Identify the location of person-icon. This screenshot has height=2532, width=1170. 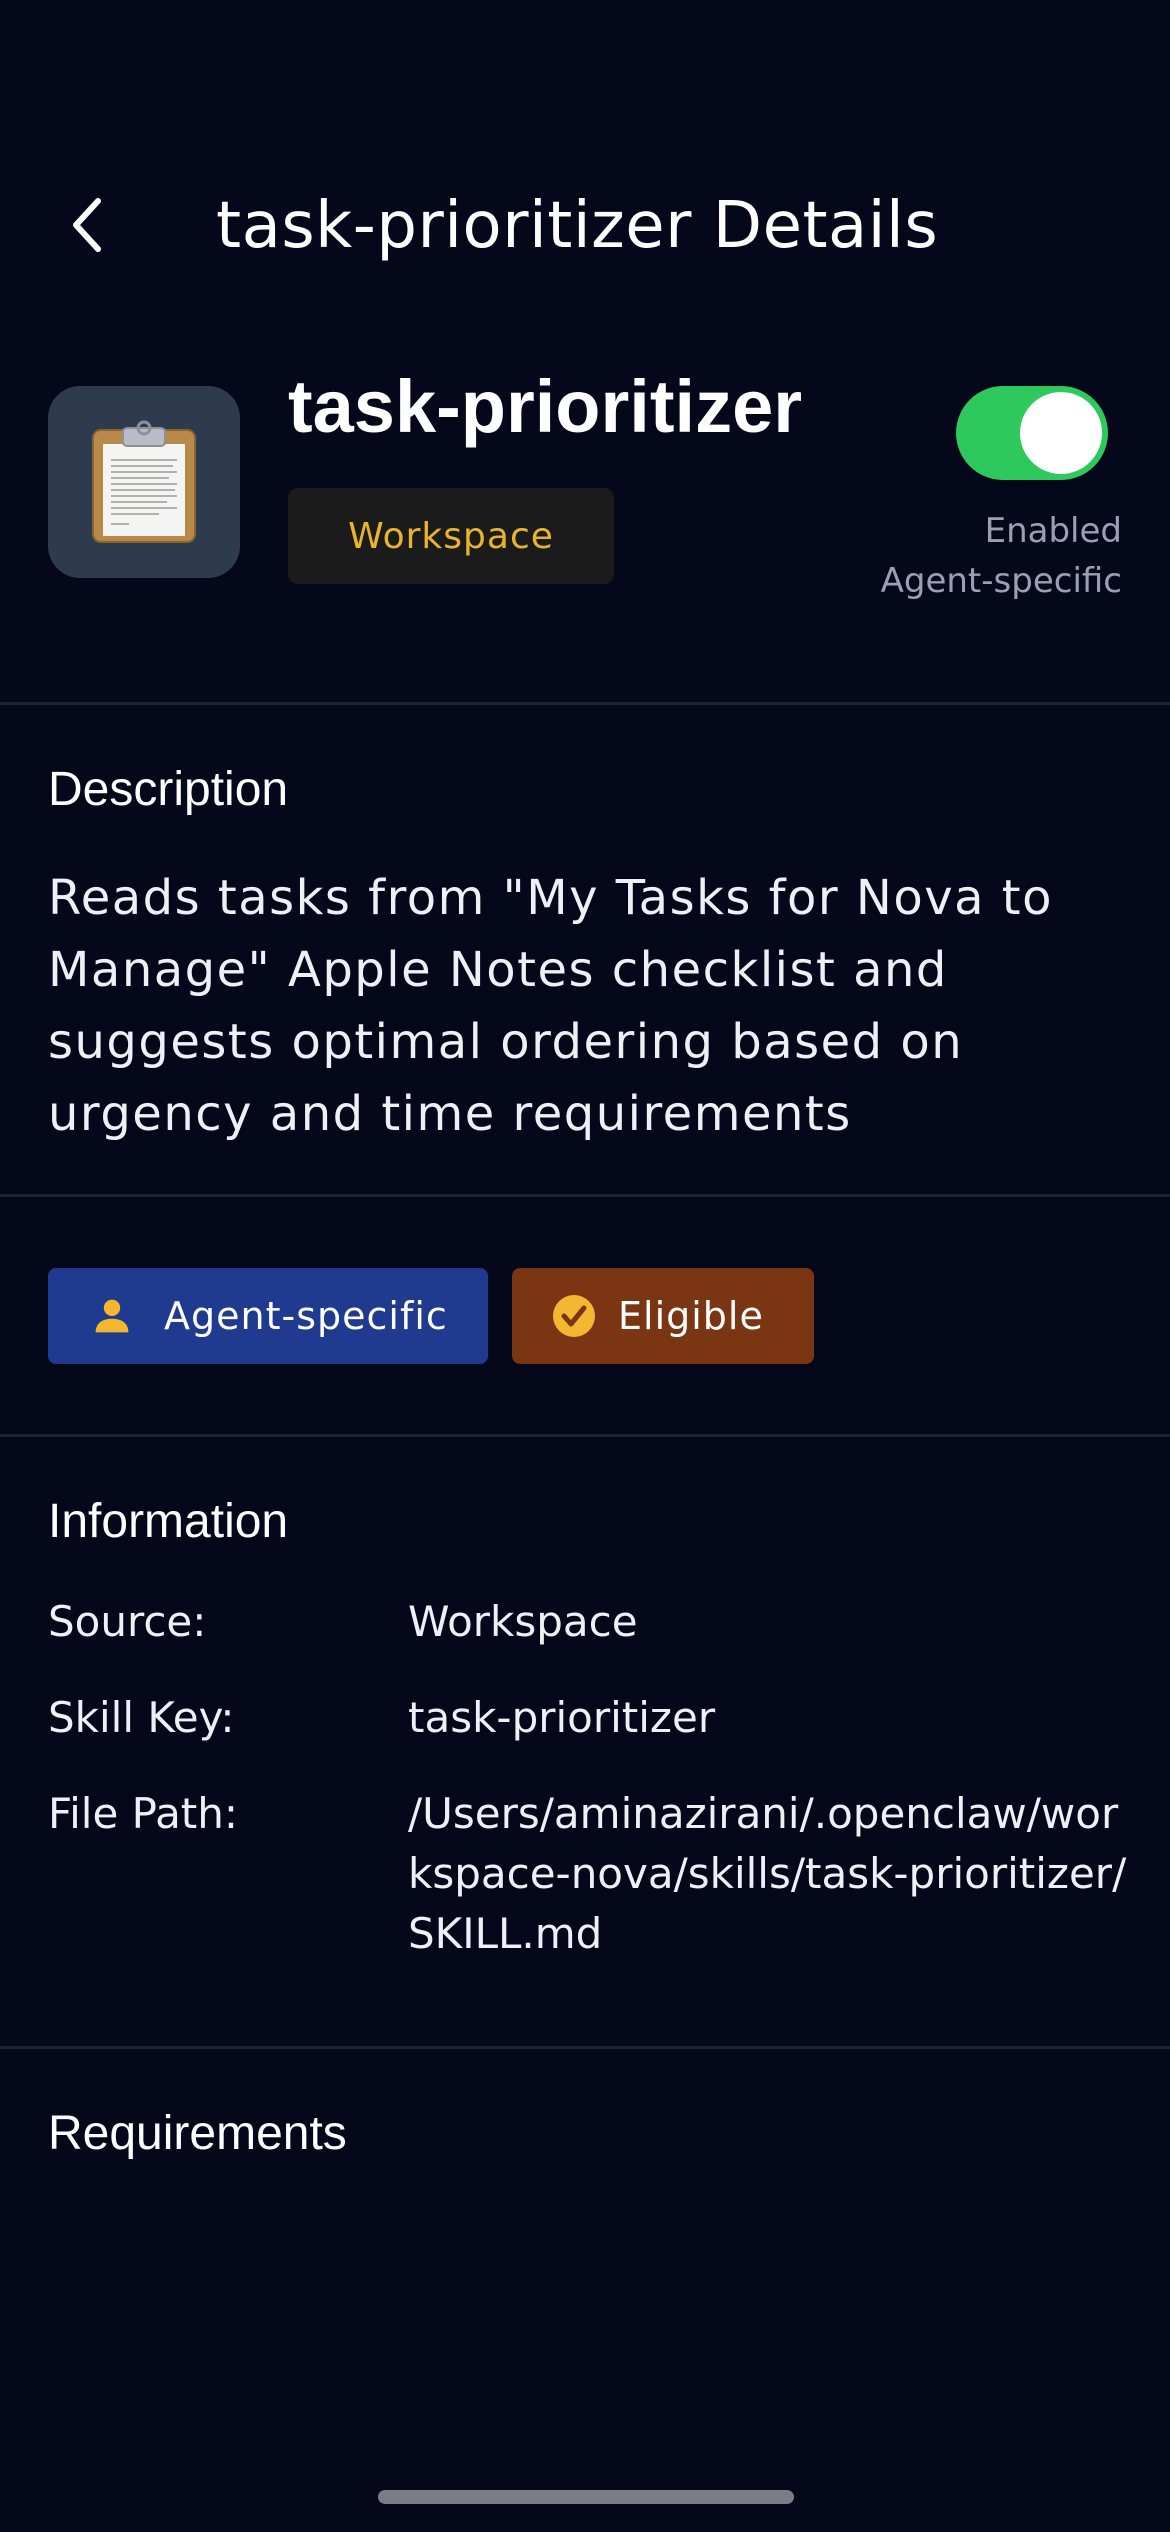
(112, 1316).